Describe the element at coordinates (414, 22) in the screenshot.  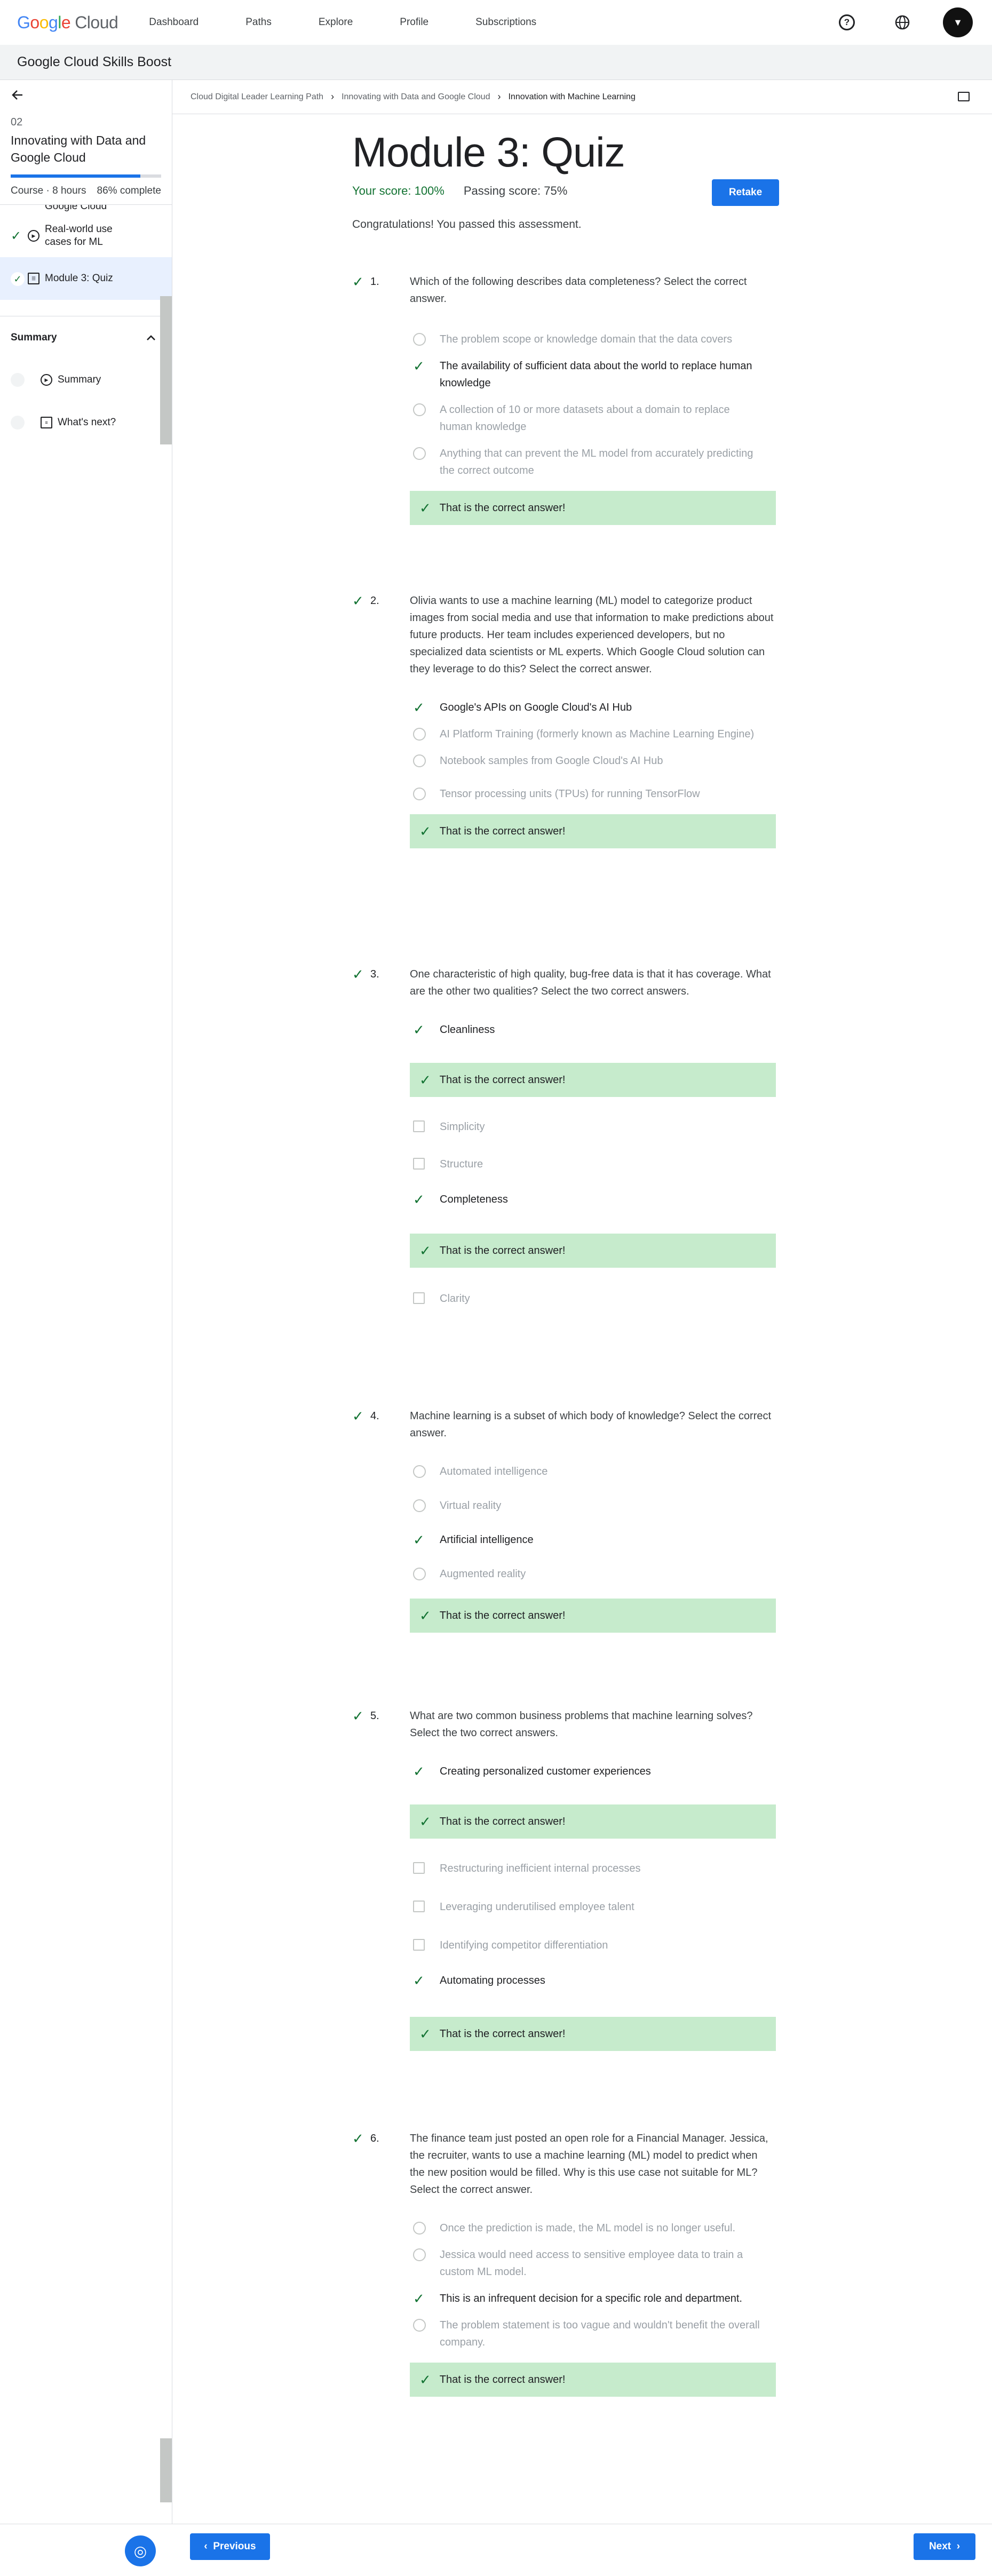
I see `nav-link-profile: Profile` at that location.